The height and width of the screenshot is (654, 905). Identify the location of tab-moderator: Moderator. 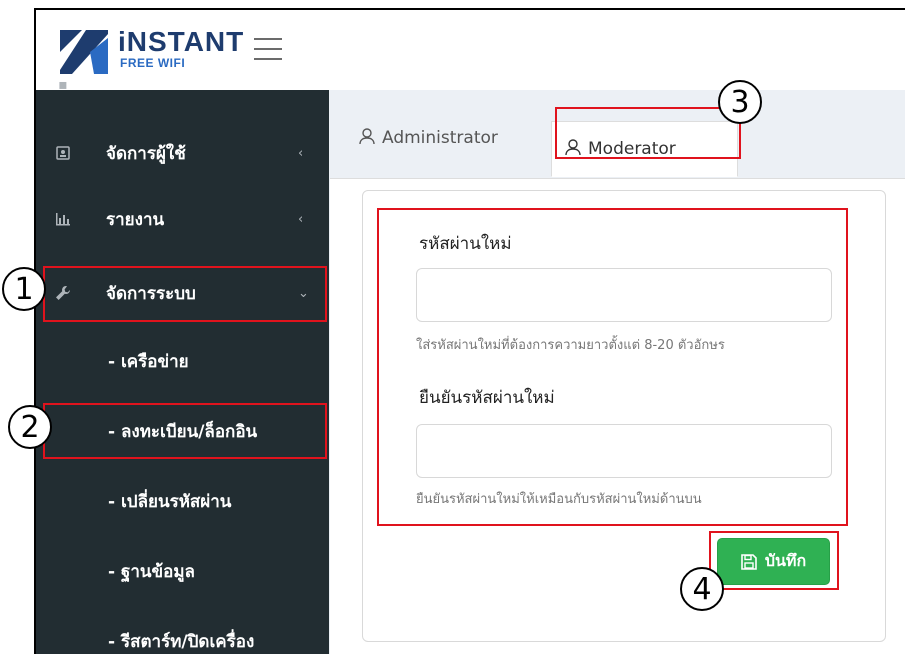
(644, 149).